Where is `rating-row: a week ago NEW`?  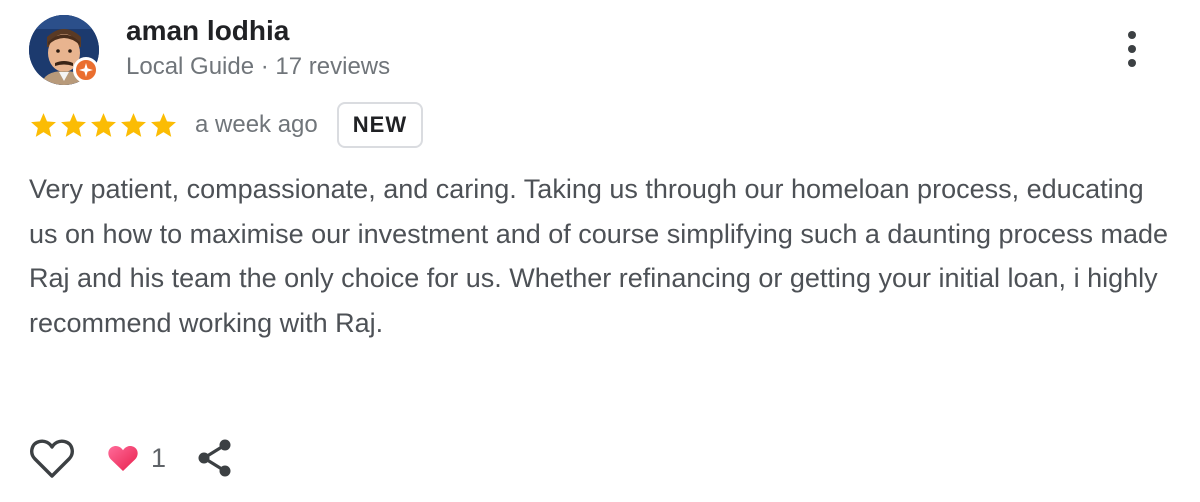
rating-row: a week ago NEW is located at coordinates (226, 125).